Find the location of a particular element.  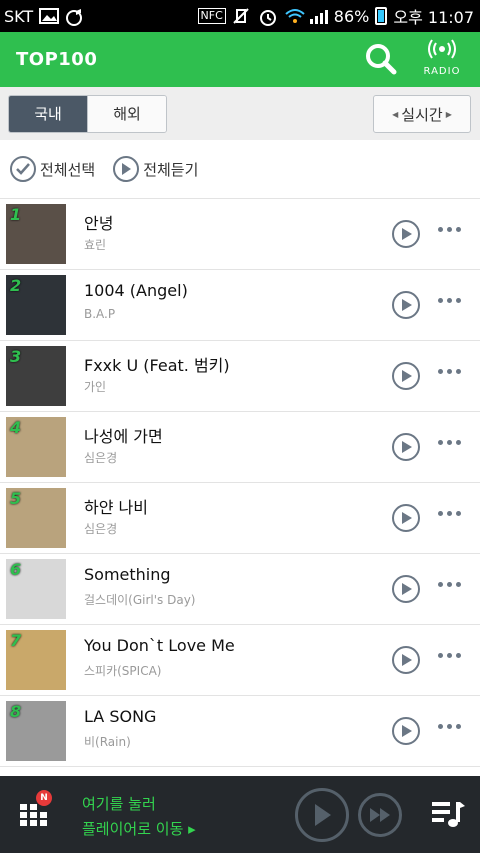

signal-icon is located at coordinates (318, 16).